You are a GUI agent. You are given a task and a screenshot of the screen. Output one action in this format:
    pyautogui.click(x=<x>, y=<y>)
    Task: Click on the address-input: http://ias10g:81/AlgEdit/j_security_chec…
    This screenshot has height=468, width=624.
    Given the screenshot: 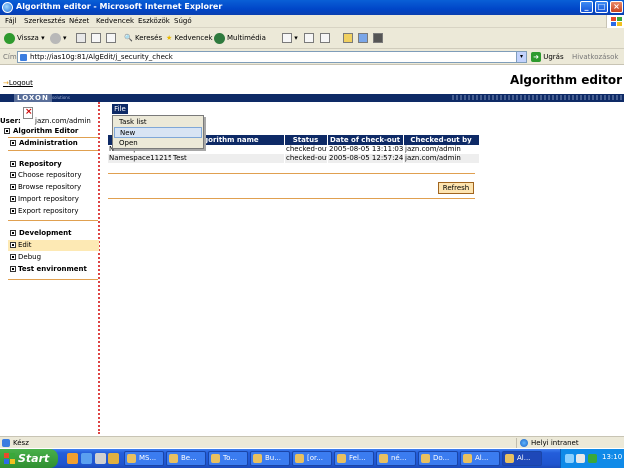 What is the action you would take?
    pyautogui.click(x=272, y=57)
    